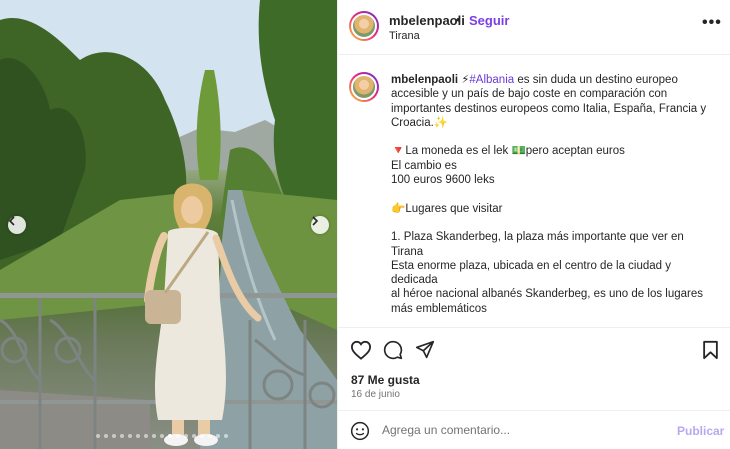  Describe the element at coordinates (375, 394) in the screenshot. I see `post-date: 16 de junio` at that location.